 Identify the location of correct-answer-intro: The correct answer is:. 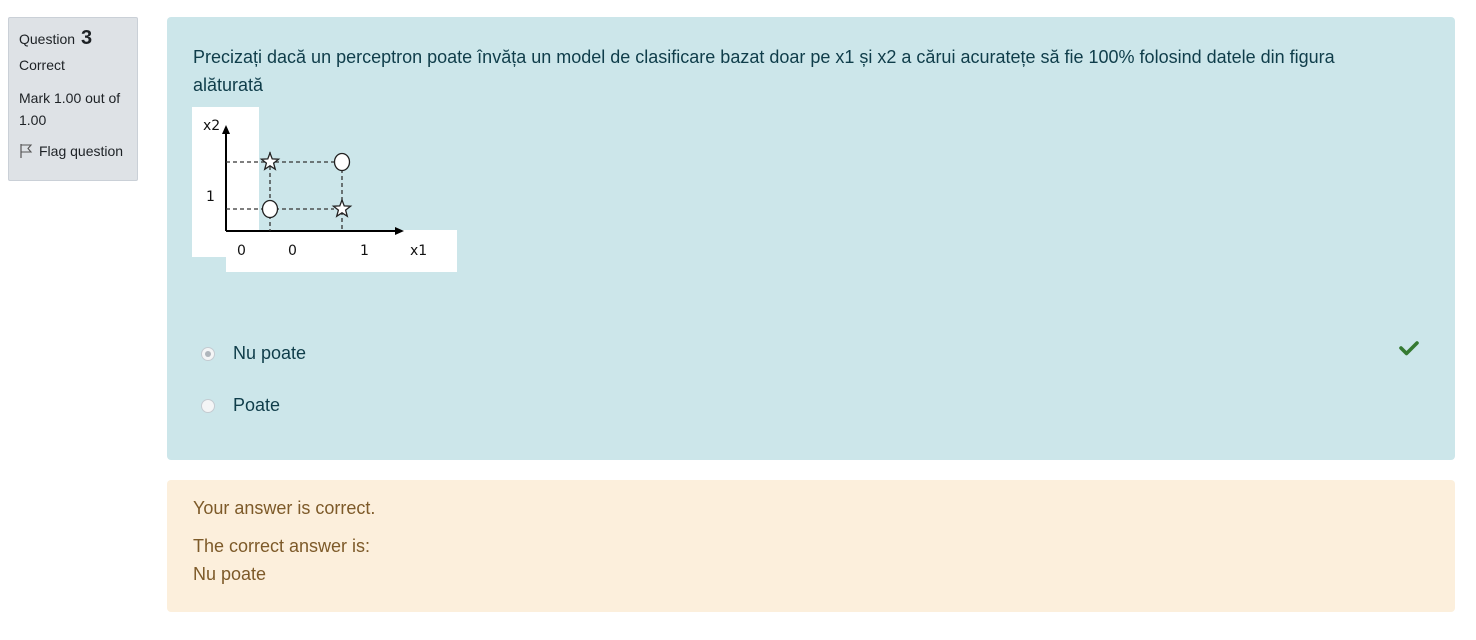
(282, 546).